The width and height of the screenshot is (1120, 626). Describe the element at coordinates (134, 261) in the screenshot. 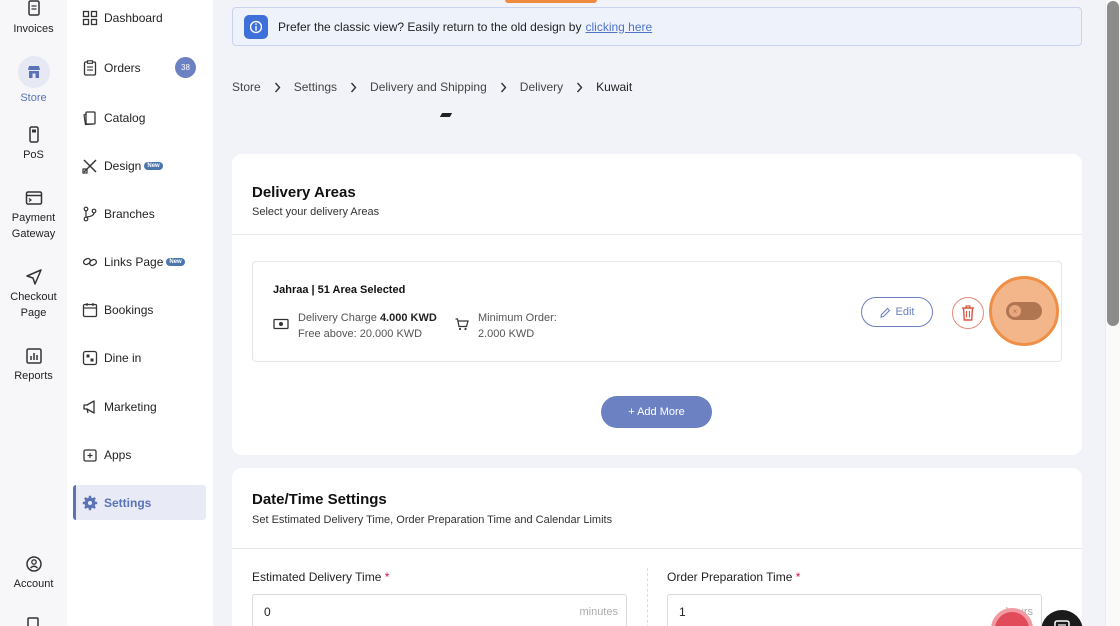

I see `menu-item-label: Links Page` at that location.